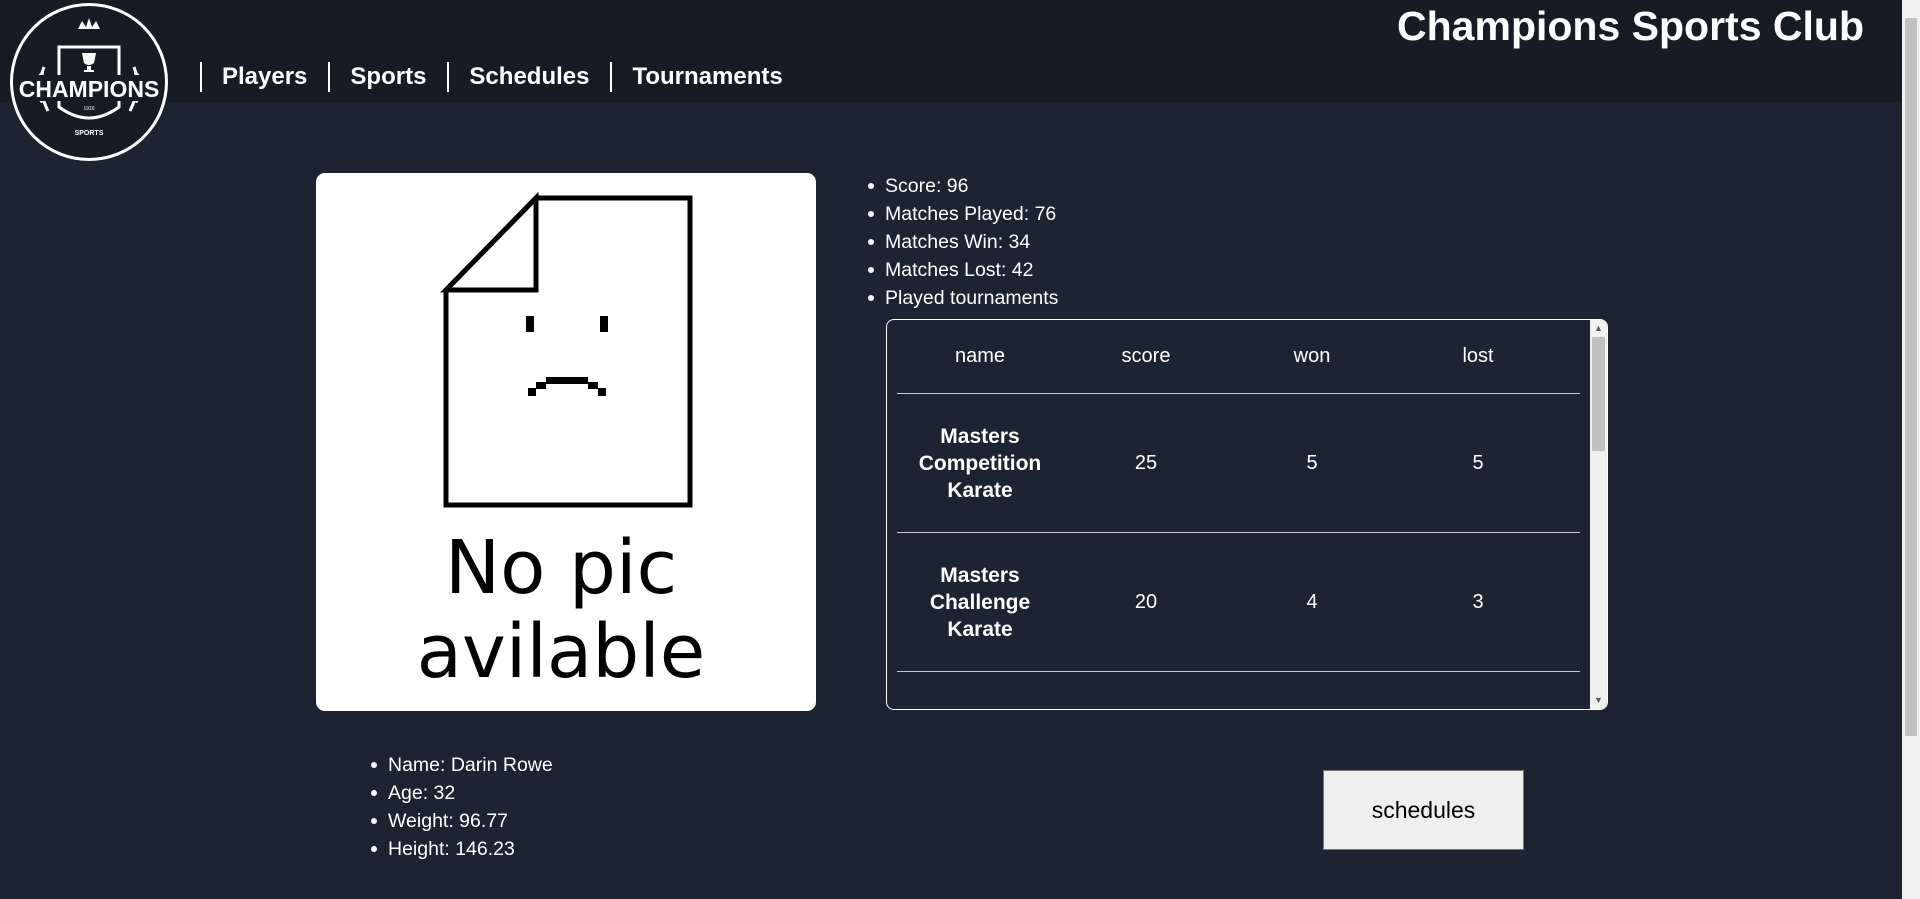 Image resolution: width=1920 pixels, height=899 pixels. What do you see at coordinates (1312, 462) in the screenshot?
I see `cell-won: 5` at bounding box center [1312, 462].